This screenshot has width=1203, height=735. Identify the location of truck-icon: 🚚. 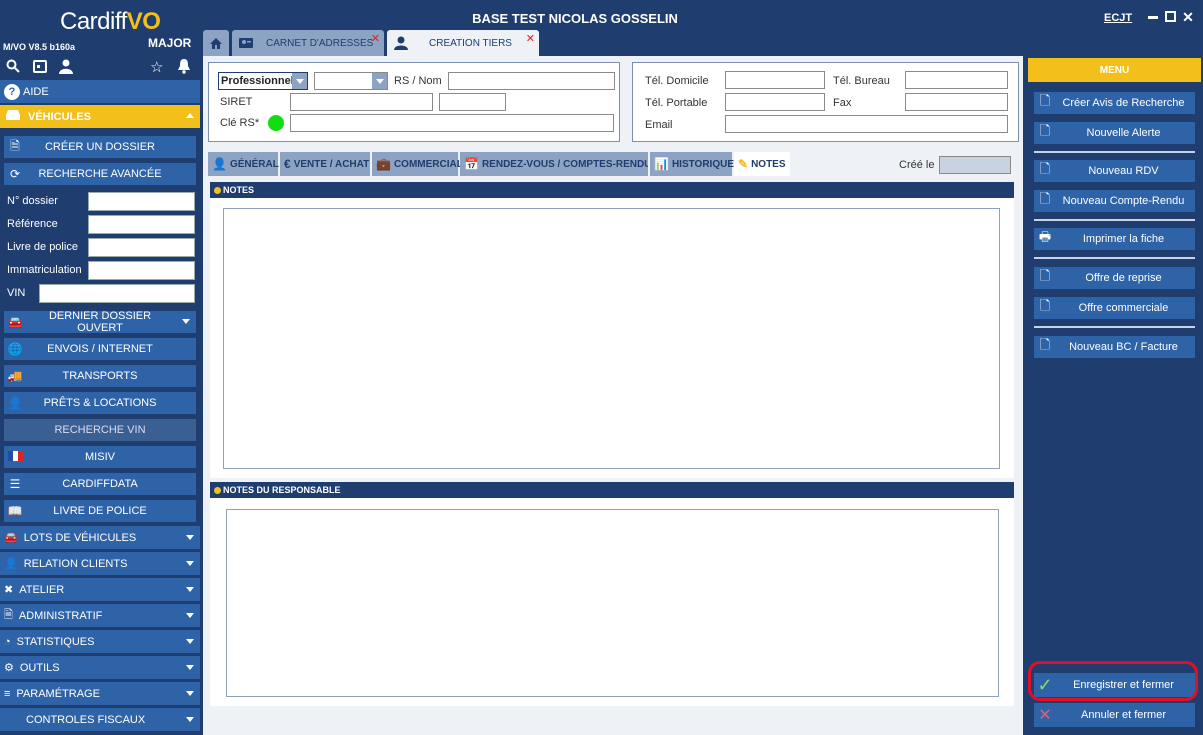
(15, 376).